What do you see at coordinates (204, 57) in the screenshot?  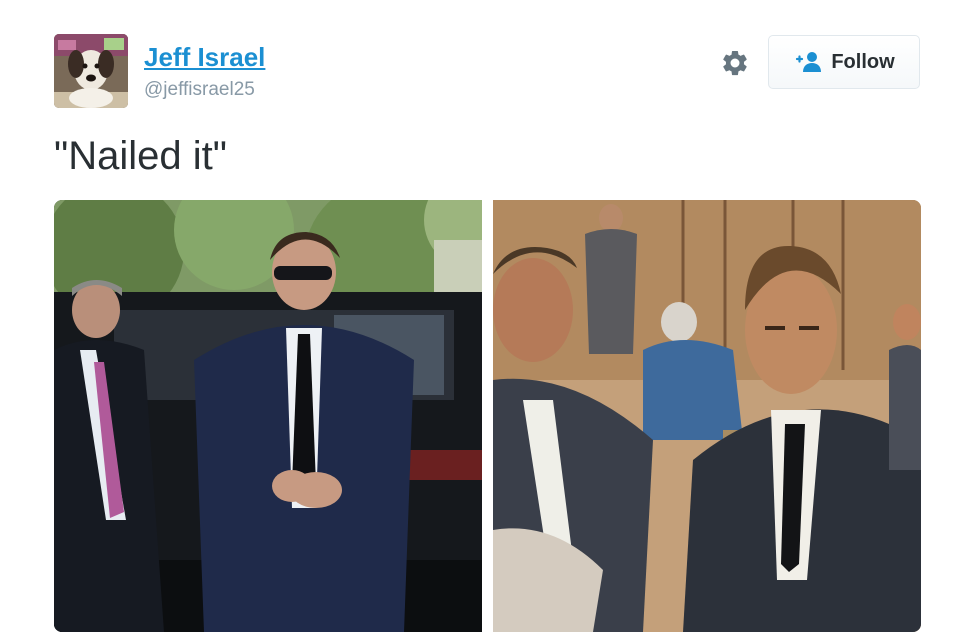 I see `author-name: Jeff Israel` at bounding box center [204, 57].